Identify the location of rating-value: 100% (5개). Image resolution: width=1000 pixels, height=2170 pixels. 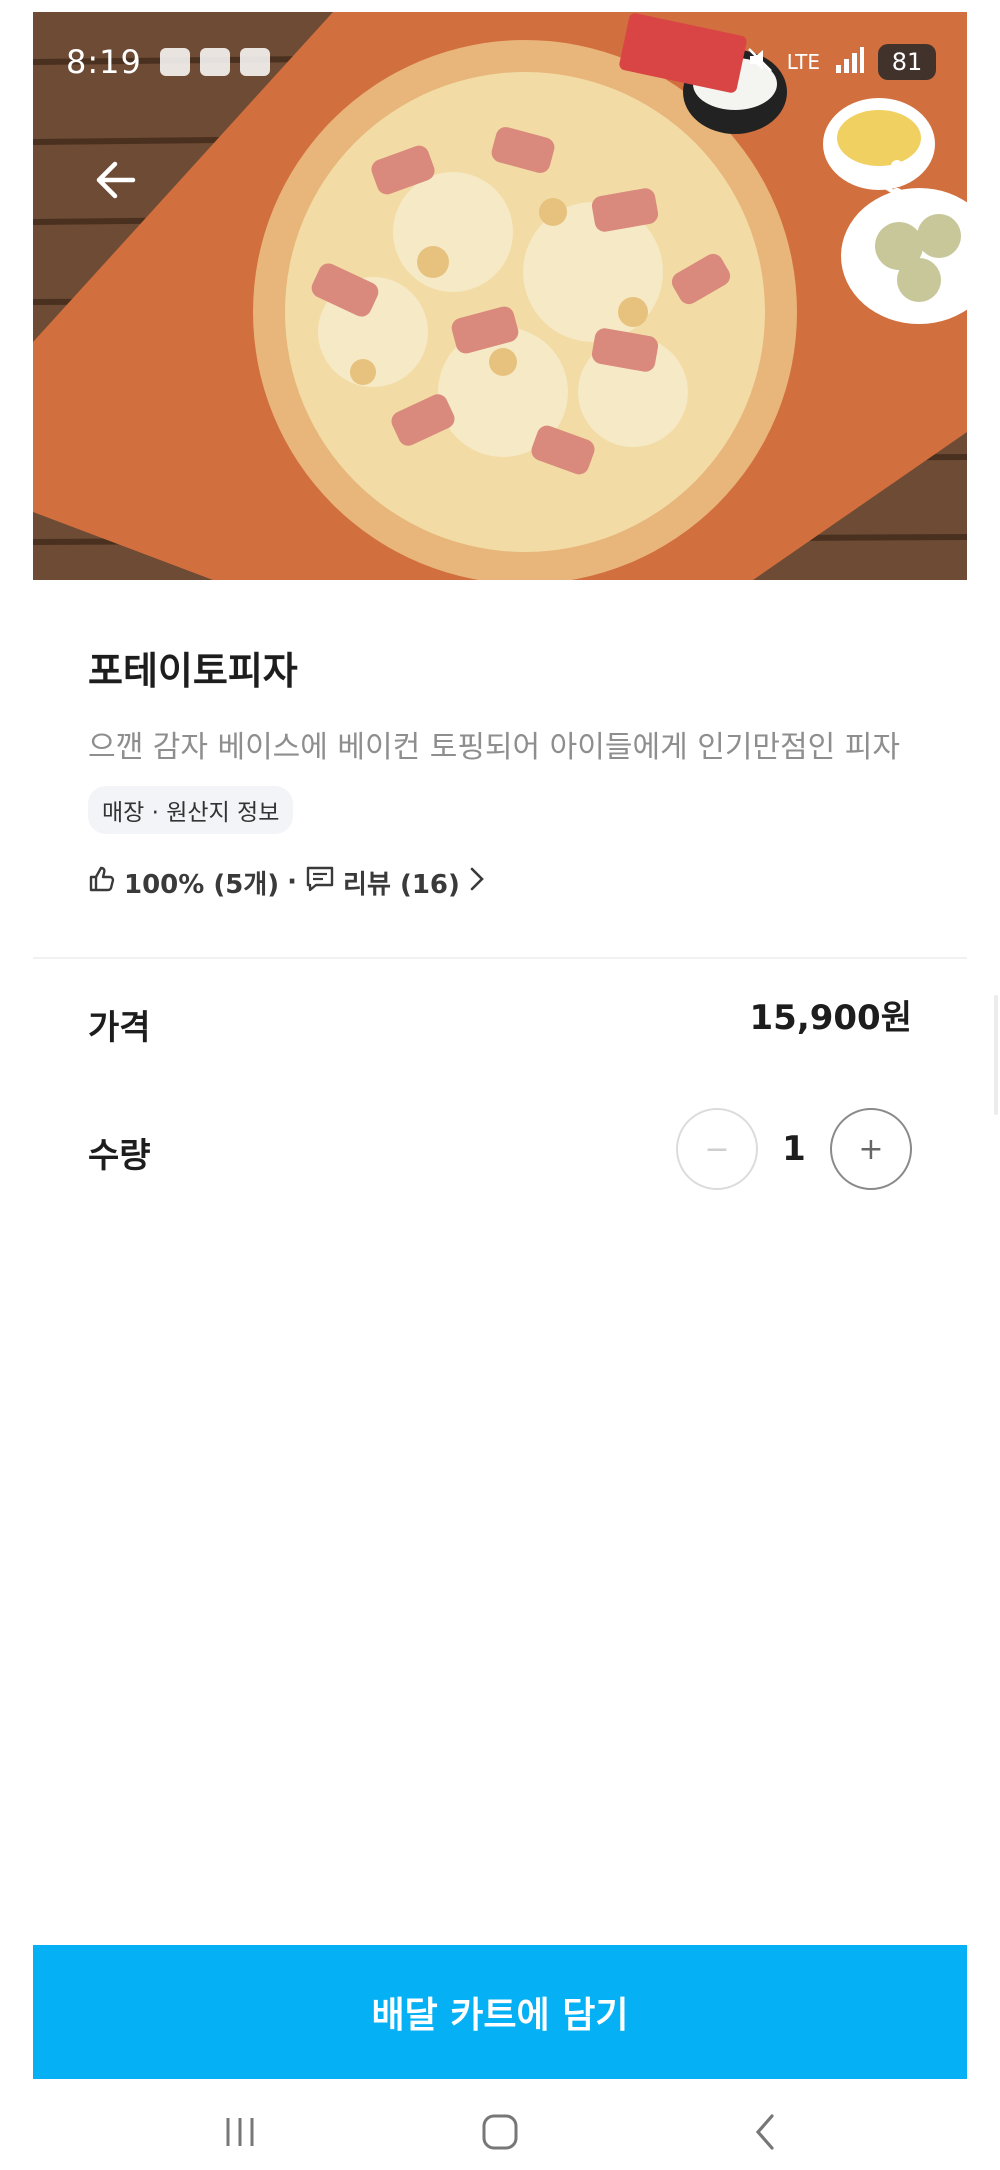
(202, 884).